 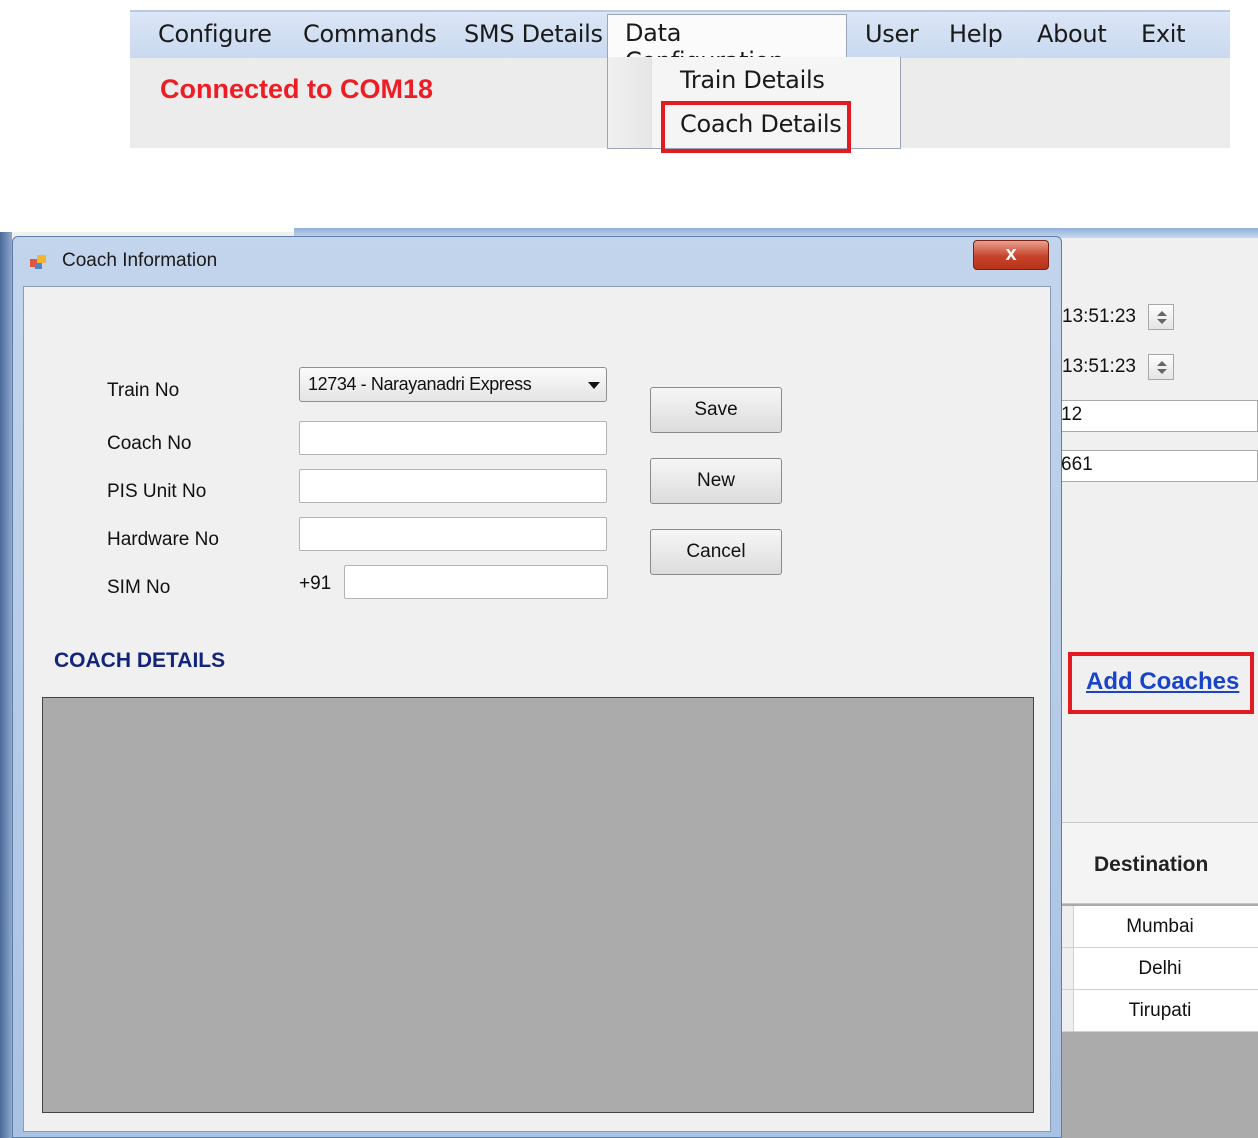 I want to click on new-button: New, so click(x=716, y=481).